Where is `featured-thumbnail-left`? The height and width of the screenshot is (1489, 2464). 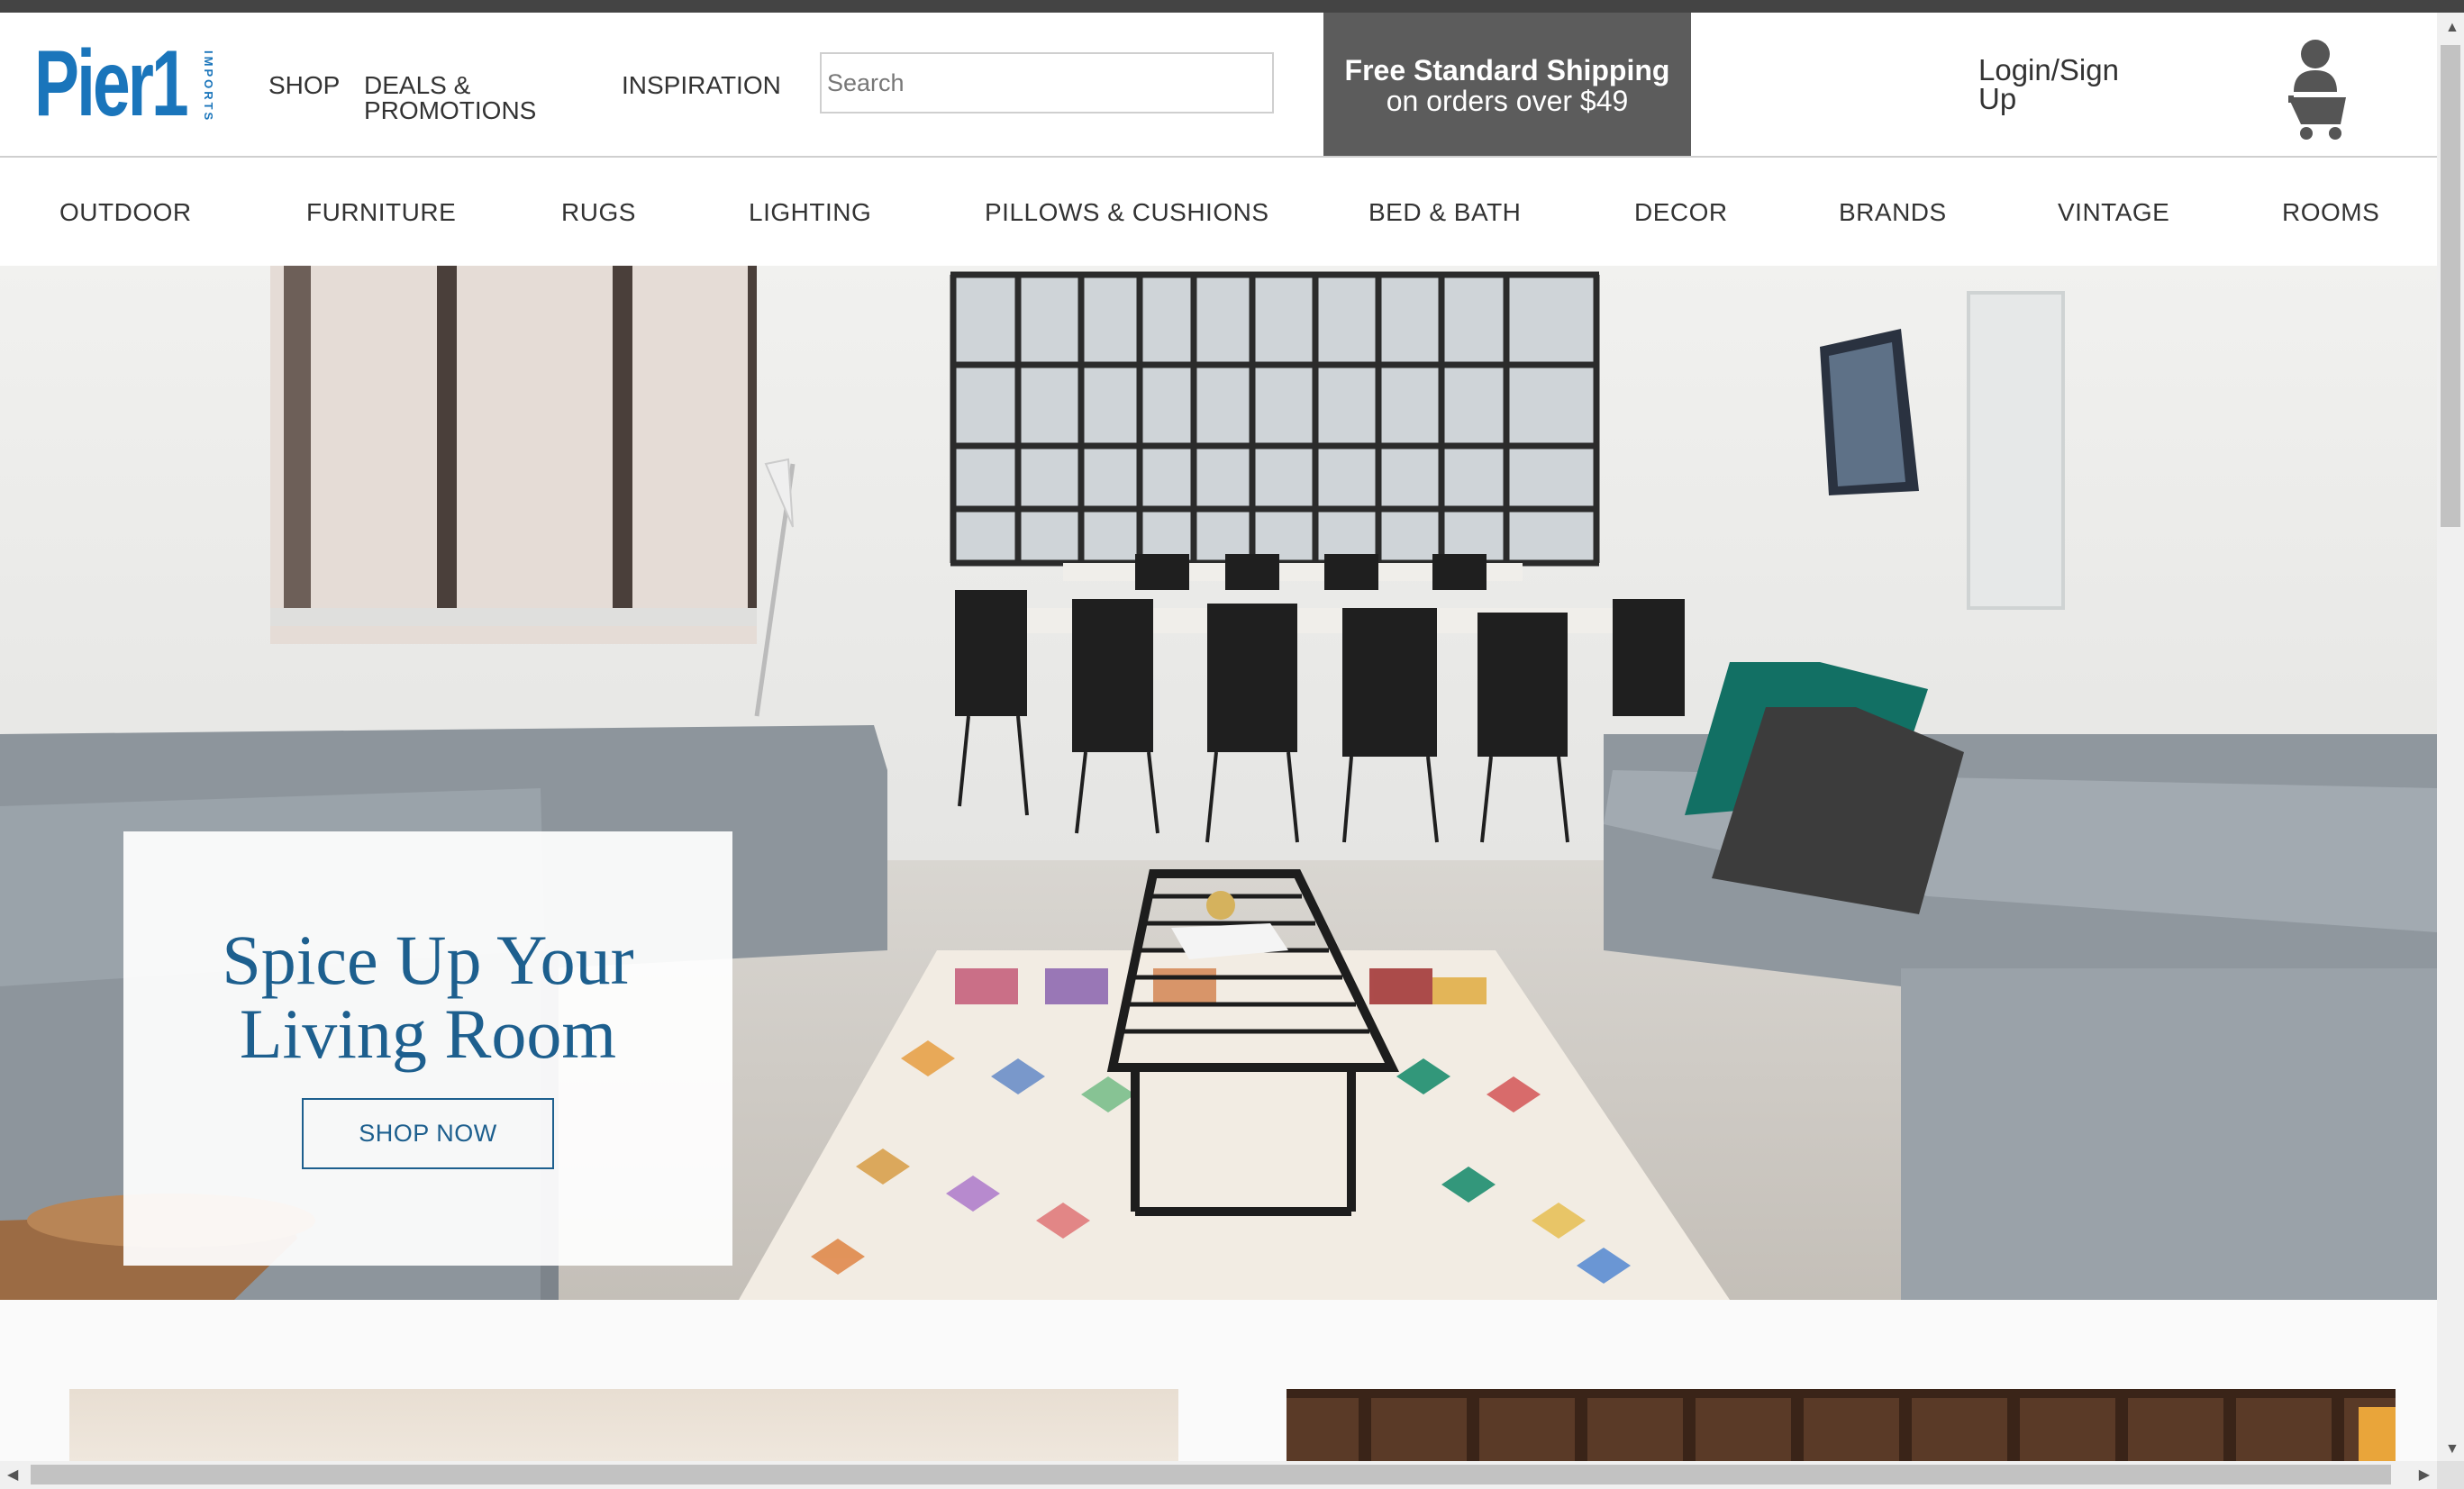 featured-thumbnail-left is located at coordinates (623, 1425).